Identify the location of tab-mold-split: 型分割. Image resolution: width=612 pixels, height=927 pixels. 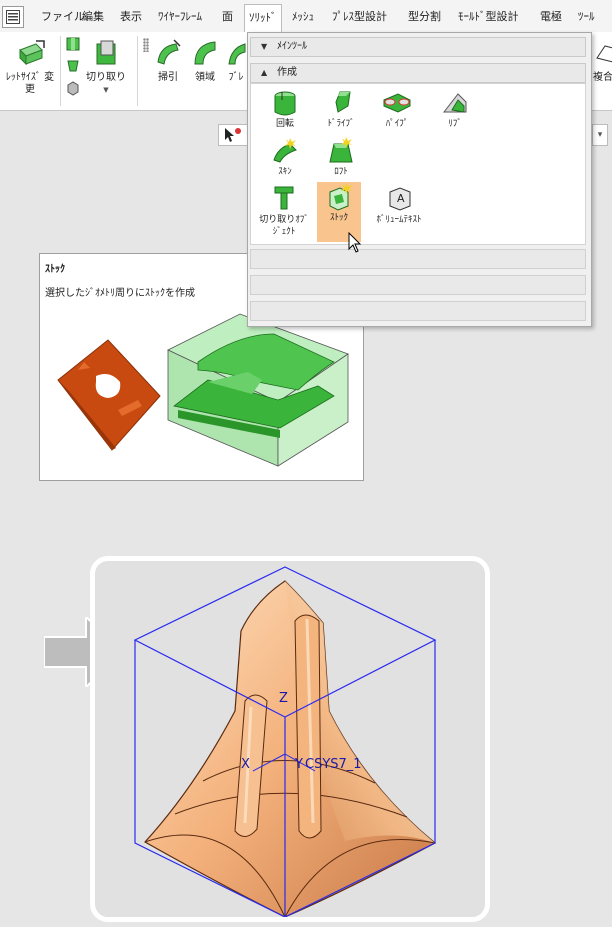
(424, 16).